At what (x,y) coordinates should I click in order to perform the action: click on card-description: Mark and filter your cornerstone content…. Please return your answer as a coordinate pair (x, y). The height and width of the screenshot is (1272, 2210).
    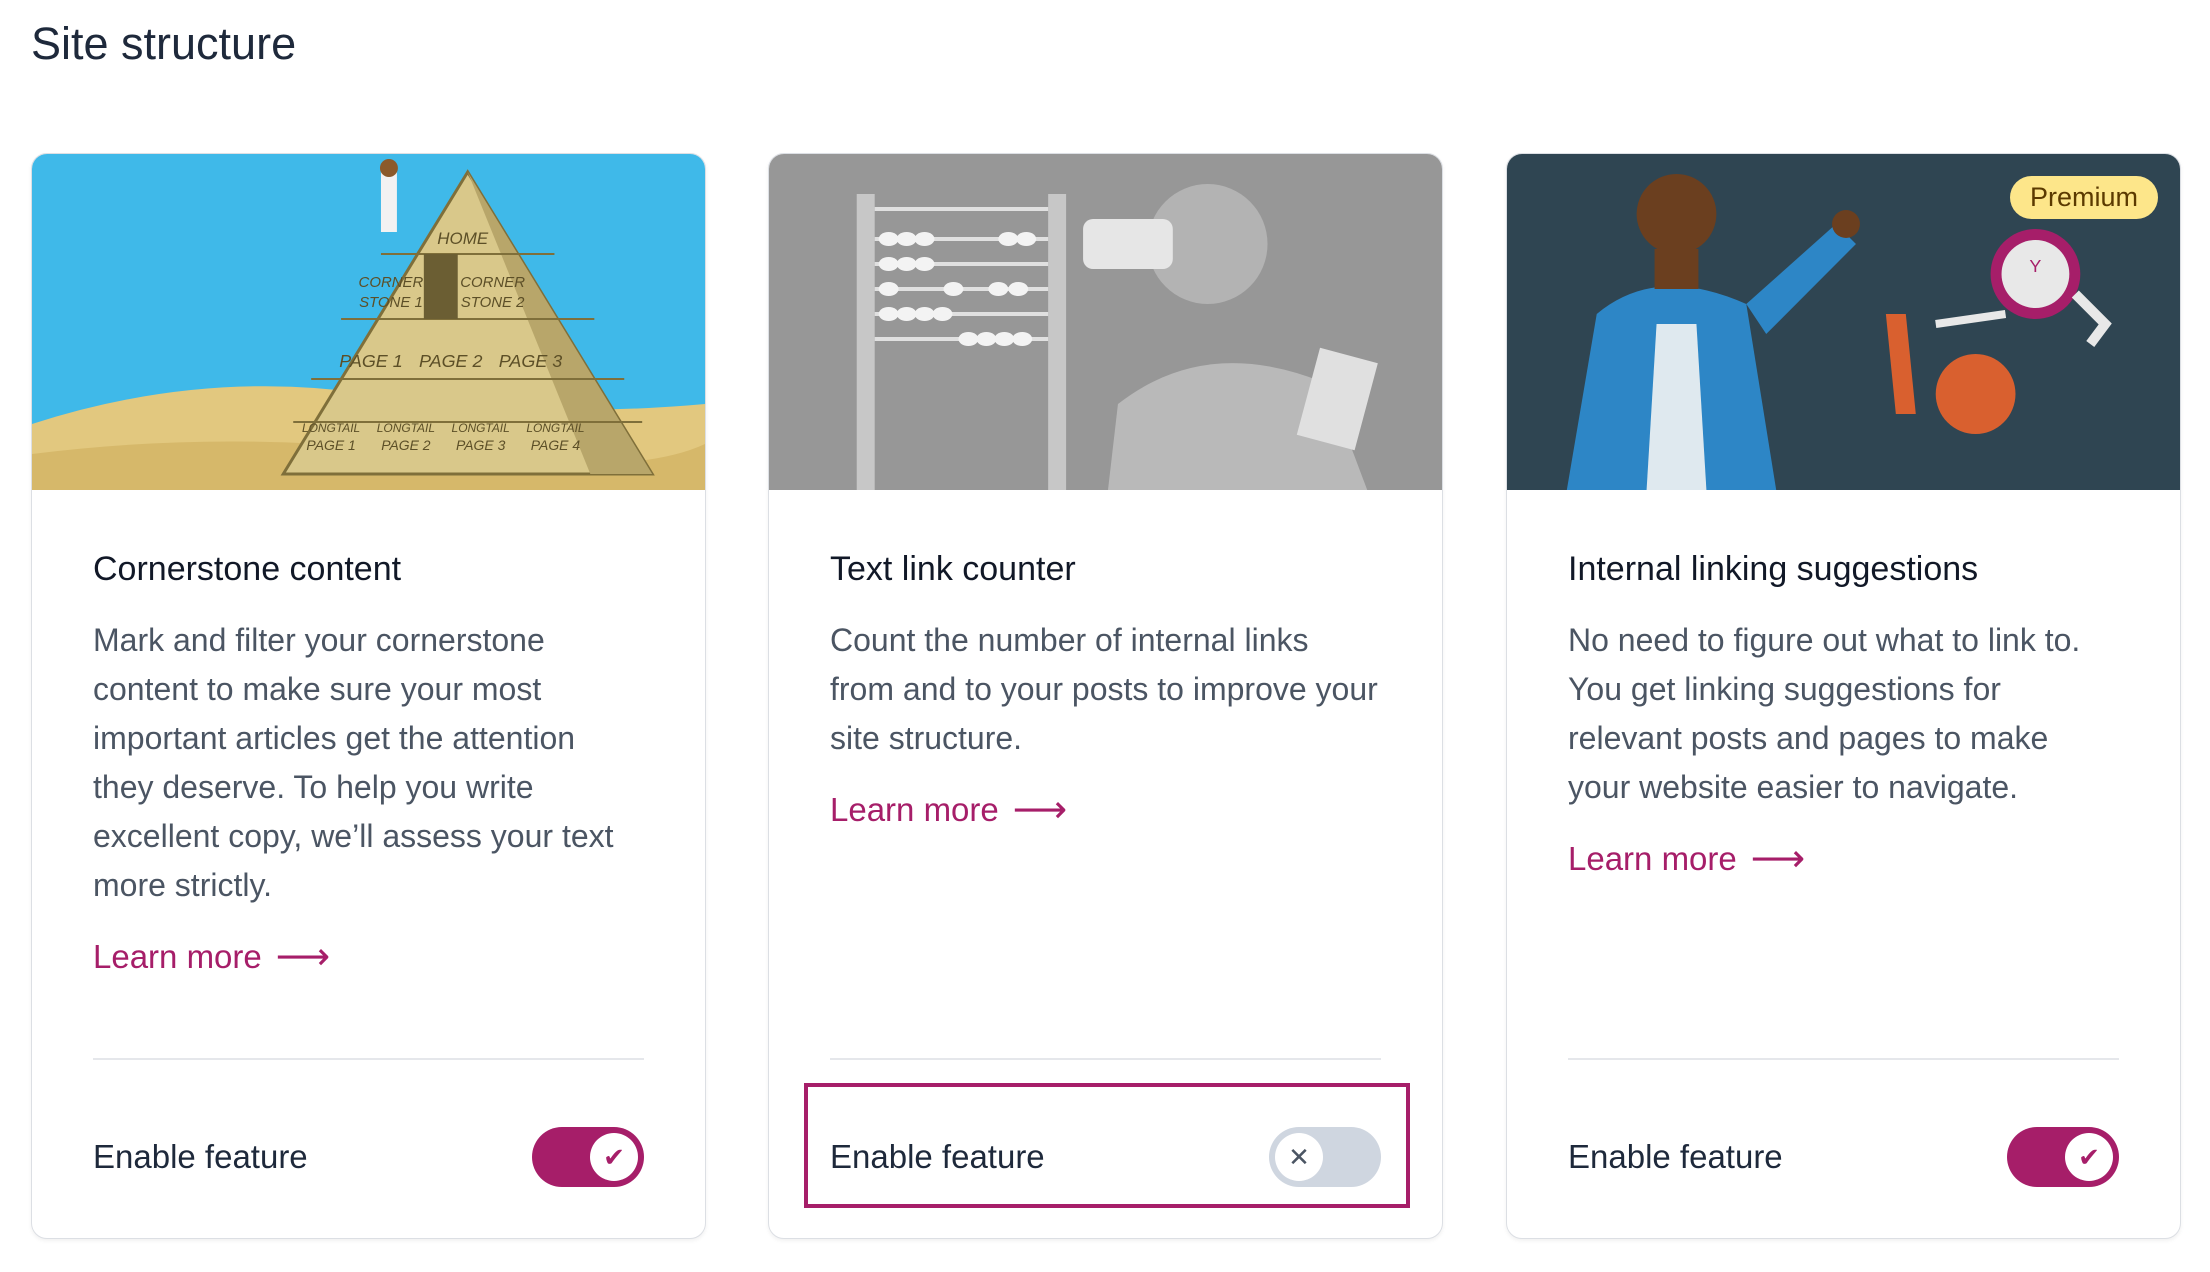
    Looking at the image, I should click on (353, 762).